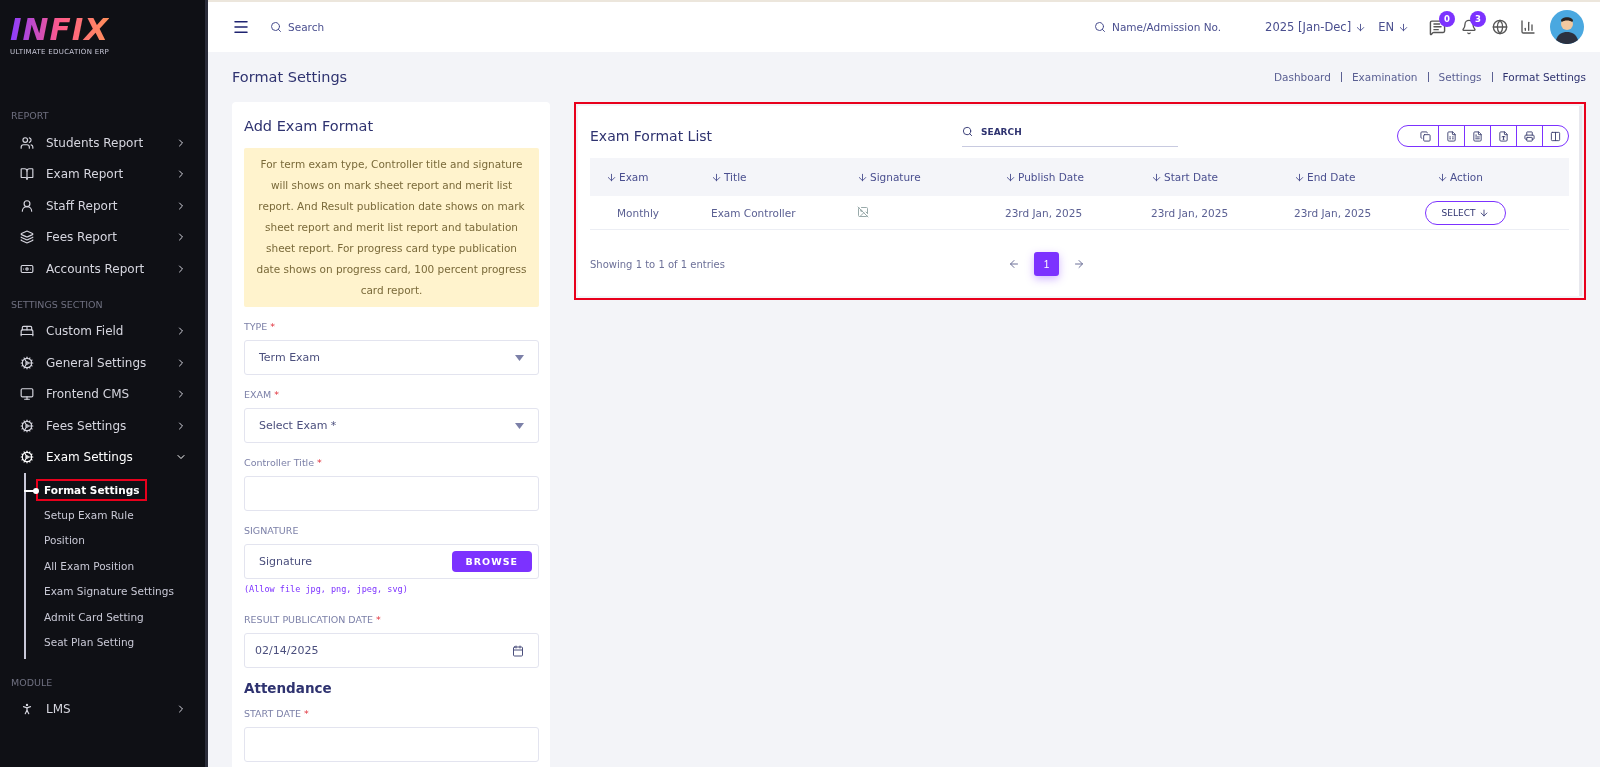  I want to click on field-label: Controller Title, so click(279, 462).